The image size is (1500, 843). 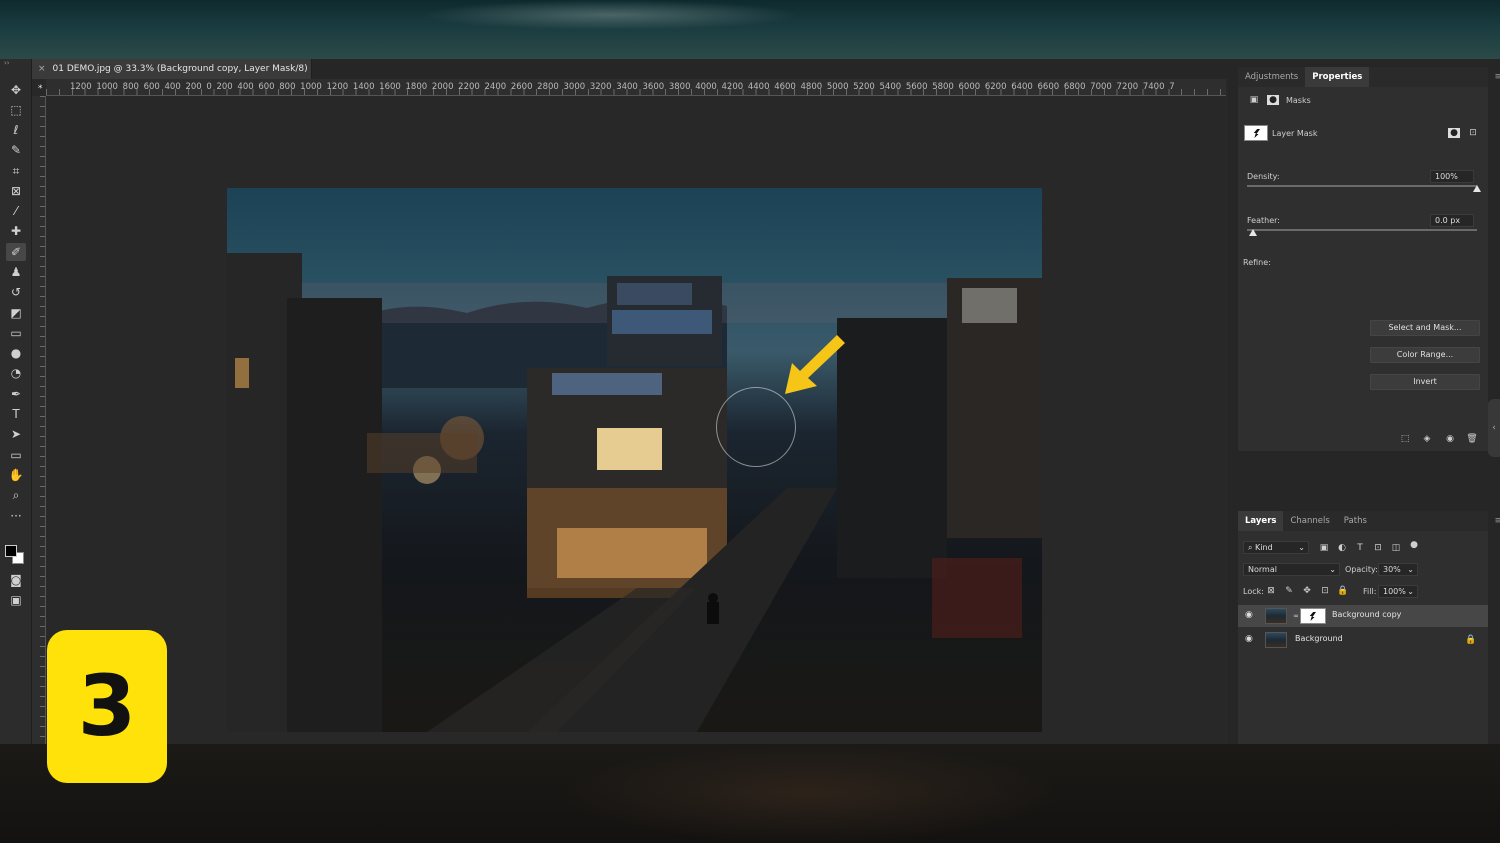 What do you see at coordinates (16, 600) in the screenshot?
I see `screen-mode-icon: ▣` at bounding box center [16, 600].